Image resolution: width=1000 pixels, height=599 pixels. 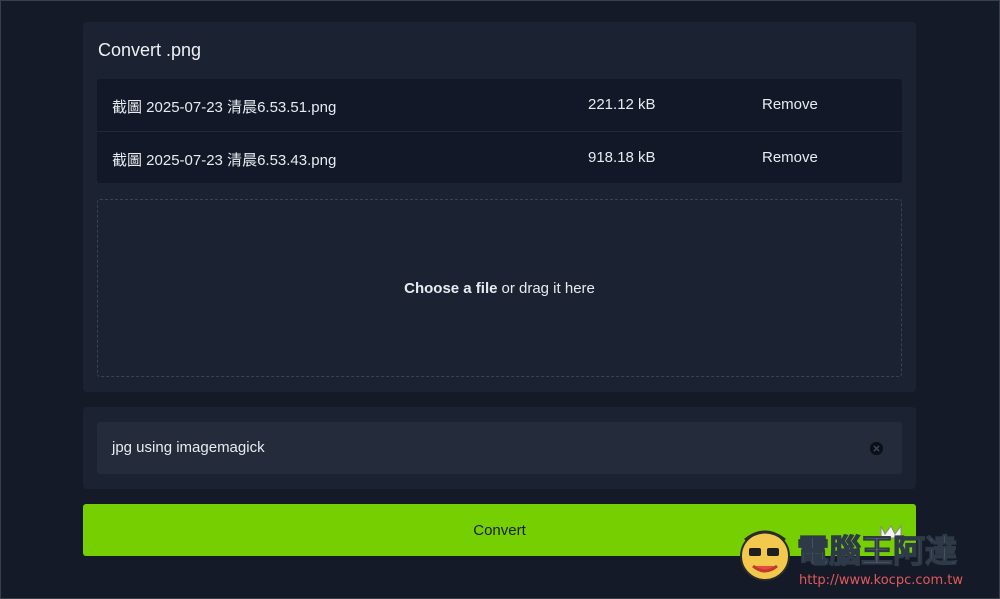 What do you see at coordinates (881, 580) in the screenshot?
I see `watermark-url: http://www.kocpc.com.tw` at bounding box center [881, 580].